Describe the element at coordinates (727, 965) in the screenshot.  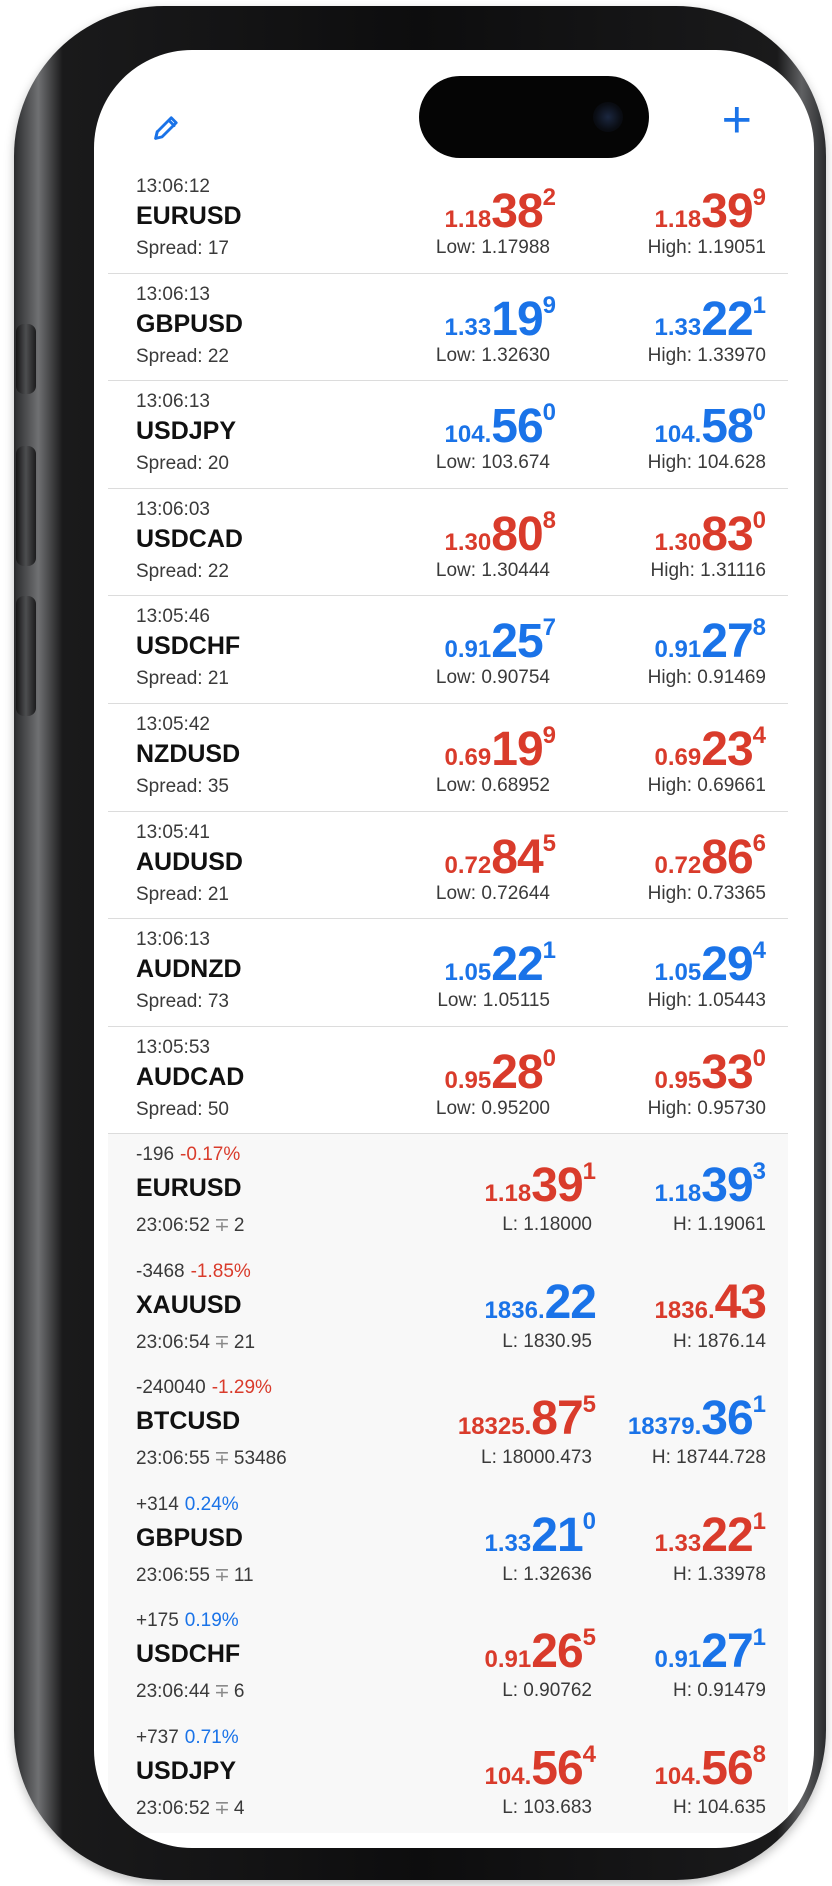
I see `price-pips: 29` at that location.